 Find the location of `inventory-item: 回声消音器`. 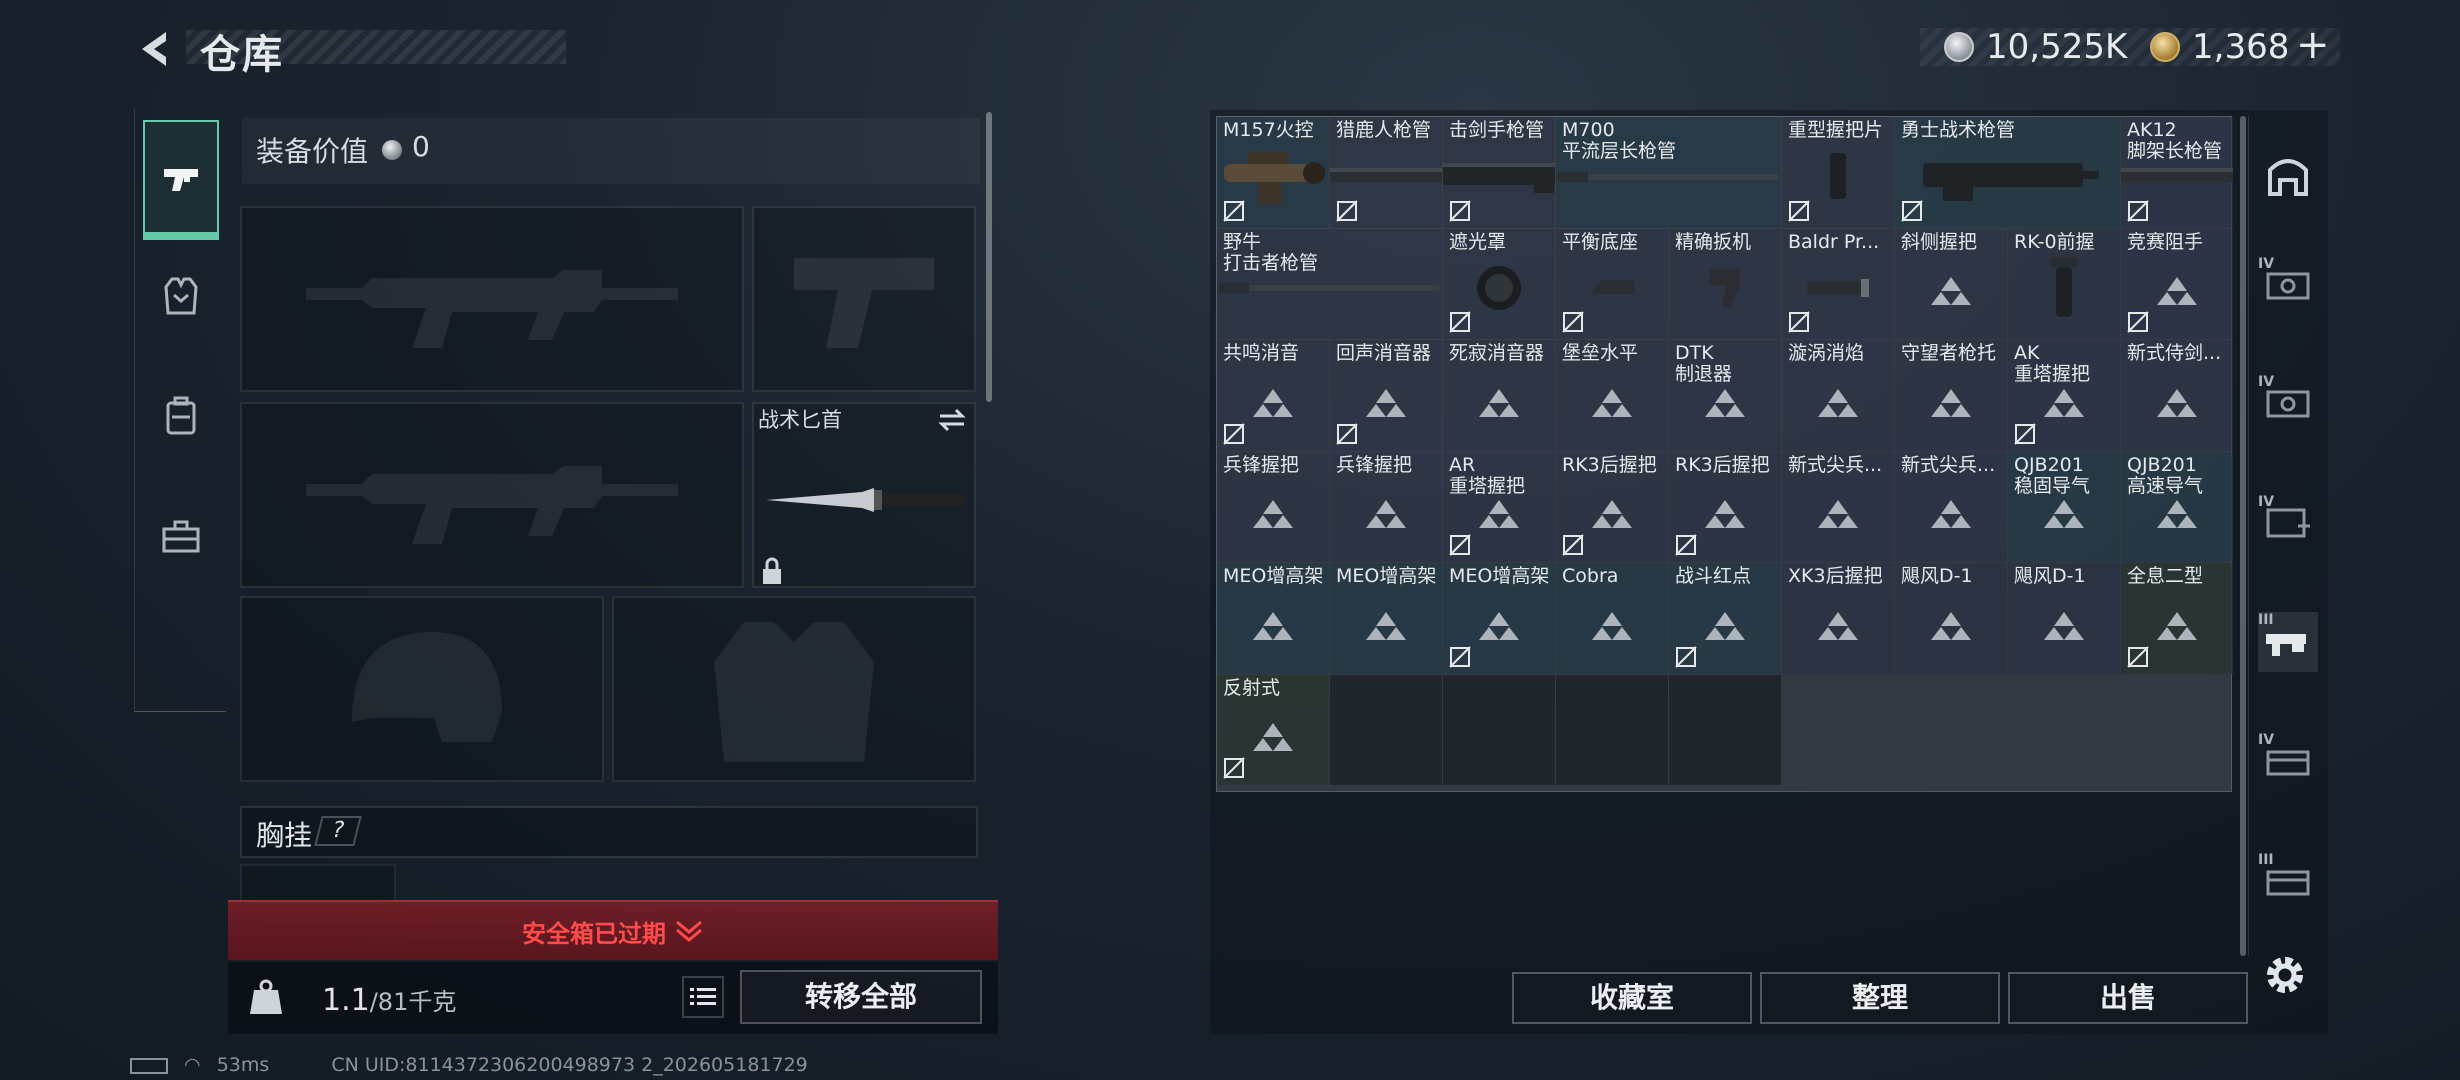

inventory-item: 回声消音器 is located at coordinates (1386, 395).